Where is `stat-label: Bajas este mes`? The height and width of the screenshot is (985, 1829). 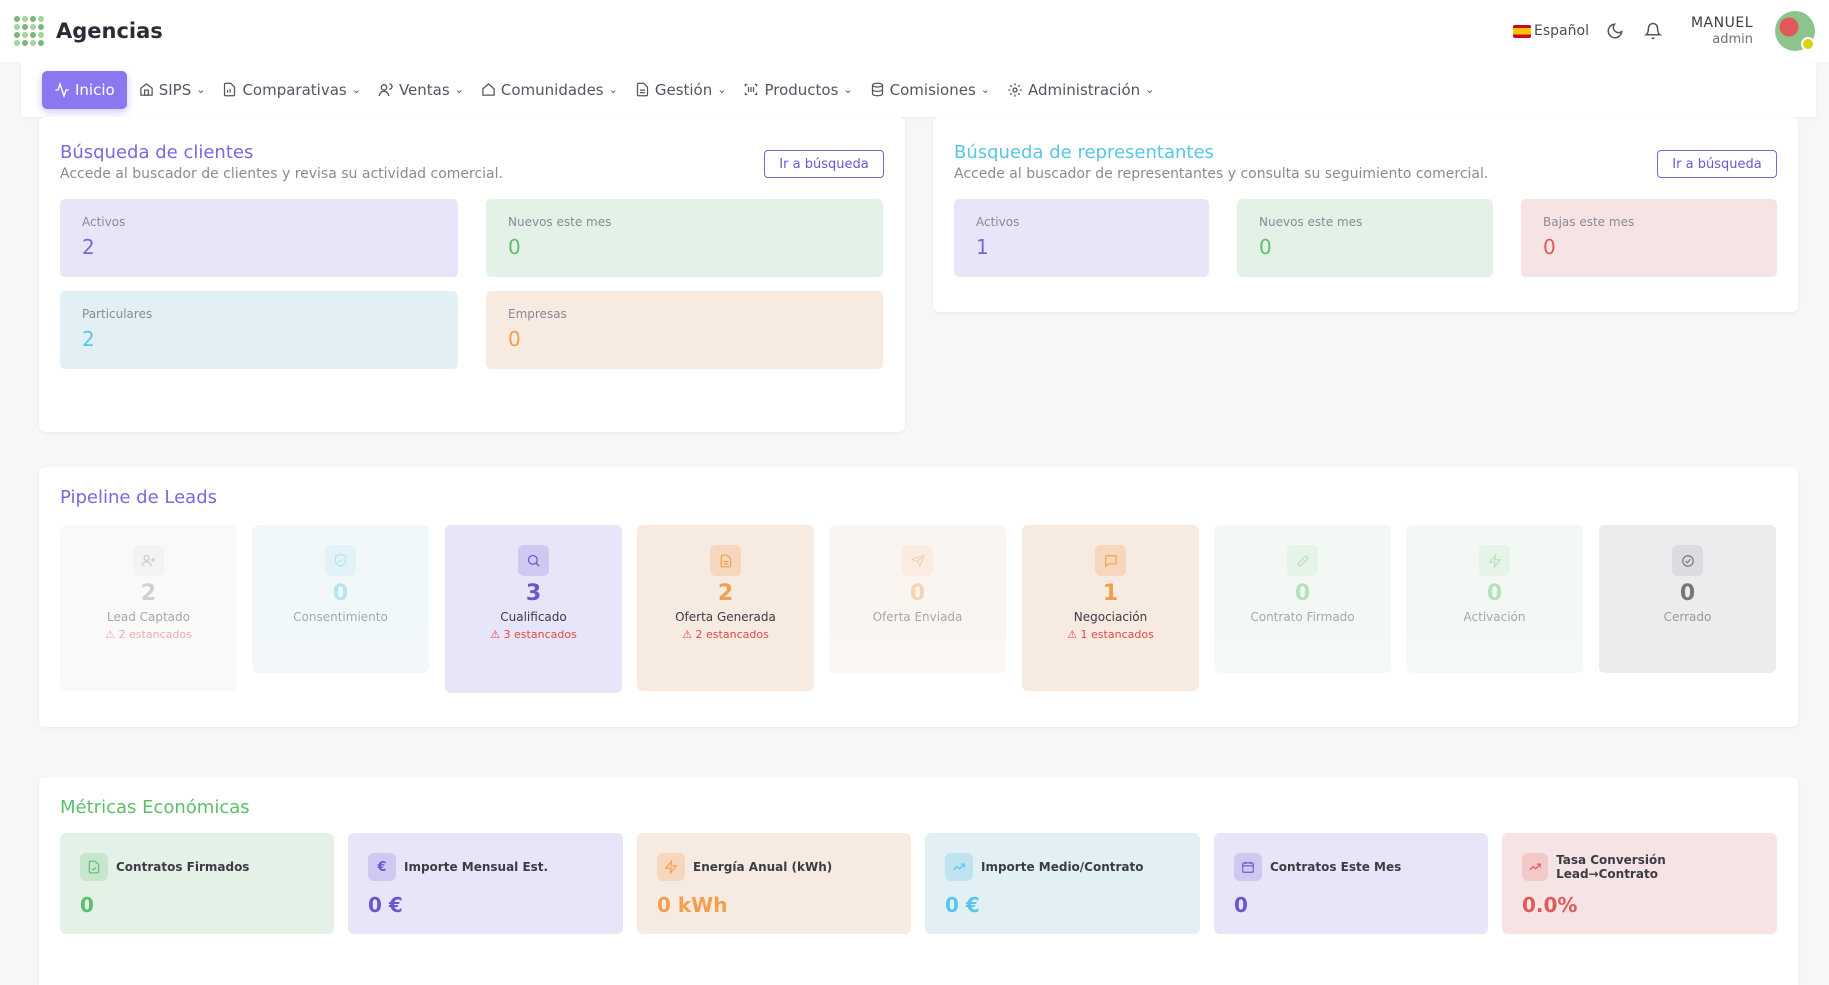
stat-label: Bajas este mes is located at coordinates (1589, 222).